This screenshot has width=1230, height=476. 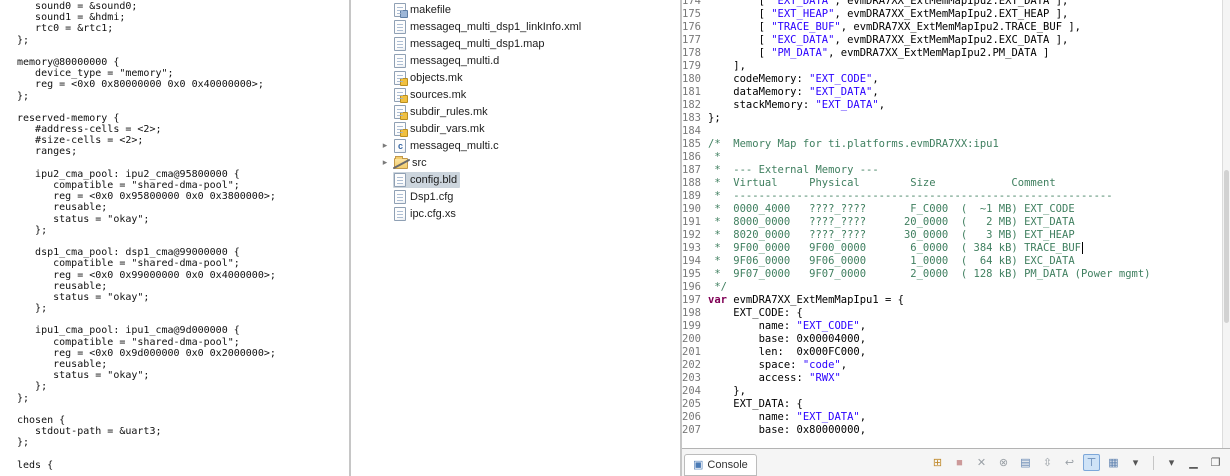 I want to click on console-toolbar: ▣ Console ⊞ ■ ✕ ⊗ ▤ ⇳ ↩ ⊤ ▦ ▾ ▾ ▁ ❐, so click(x=956, y=462).